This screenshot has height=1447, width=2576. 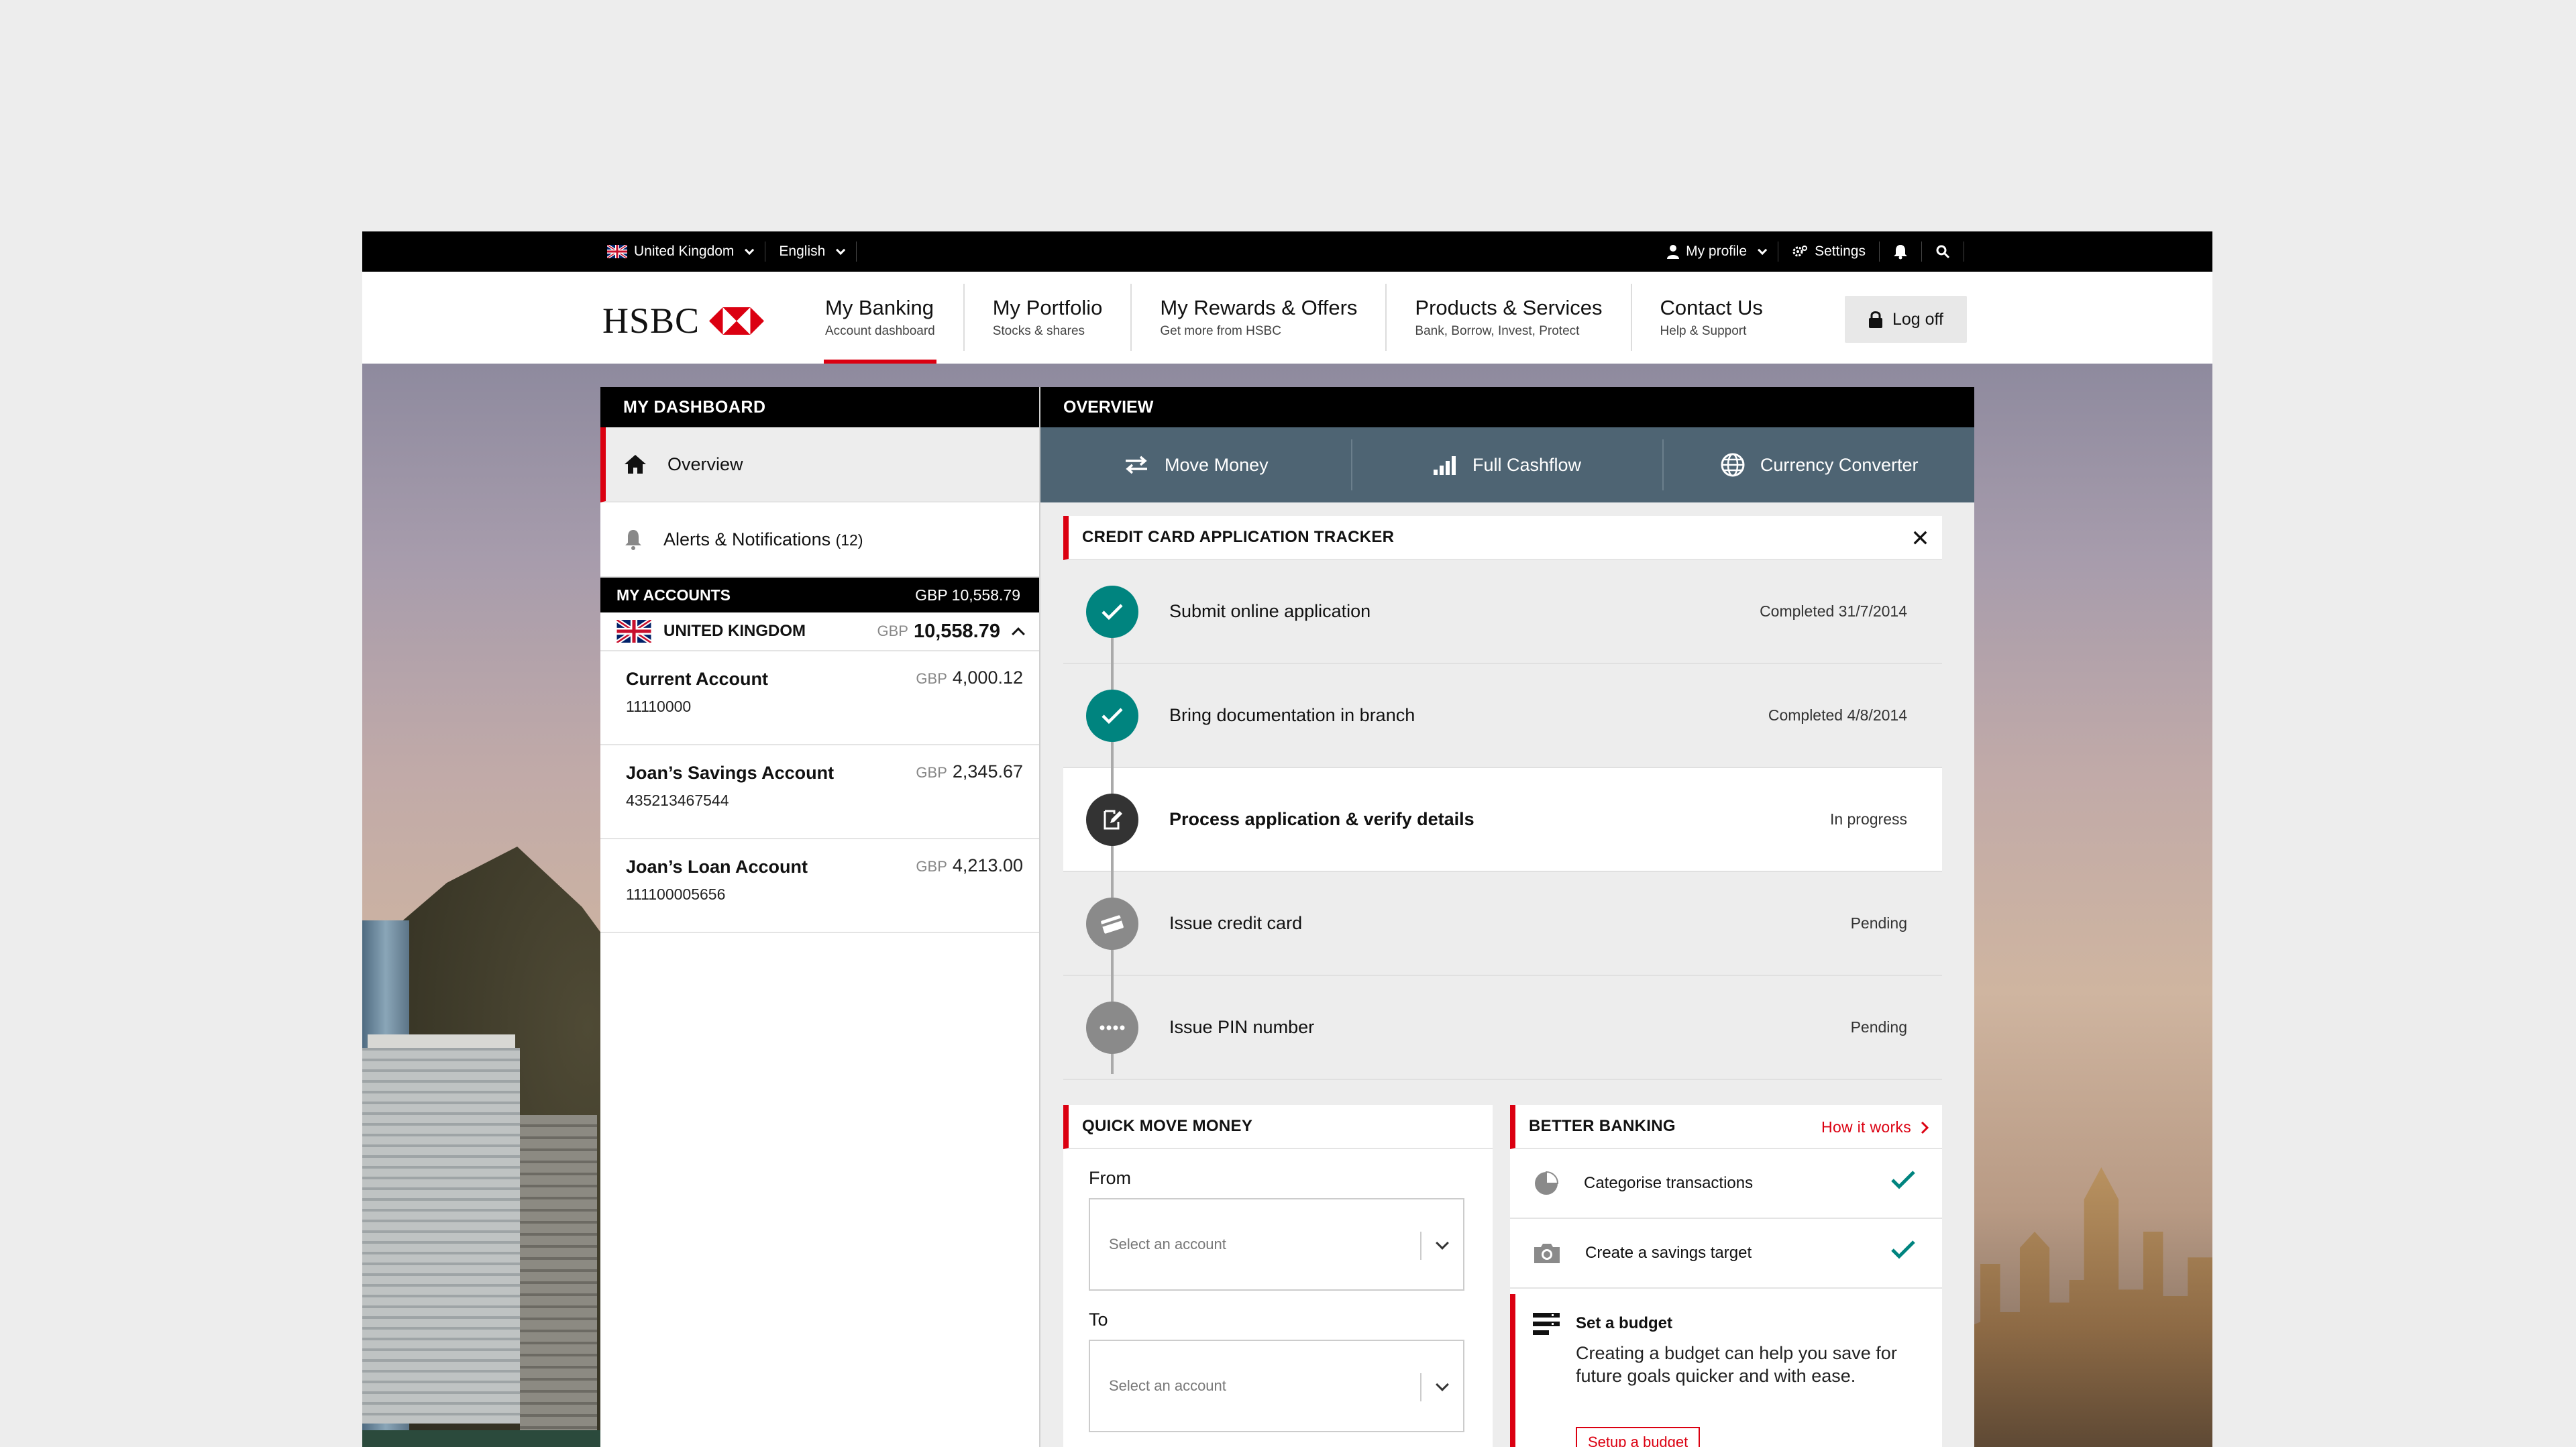 I want to click on bb-item-categorise: Categorise transactions, so click(x=1726, y=1184).